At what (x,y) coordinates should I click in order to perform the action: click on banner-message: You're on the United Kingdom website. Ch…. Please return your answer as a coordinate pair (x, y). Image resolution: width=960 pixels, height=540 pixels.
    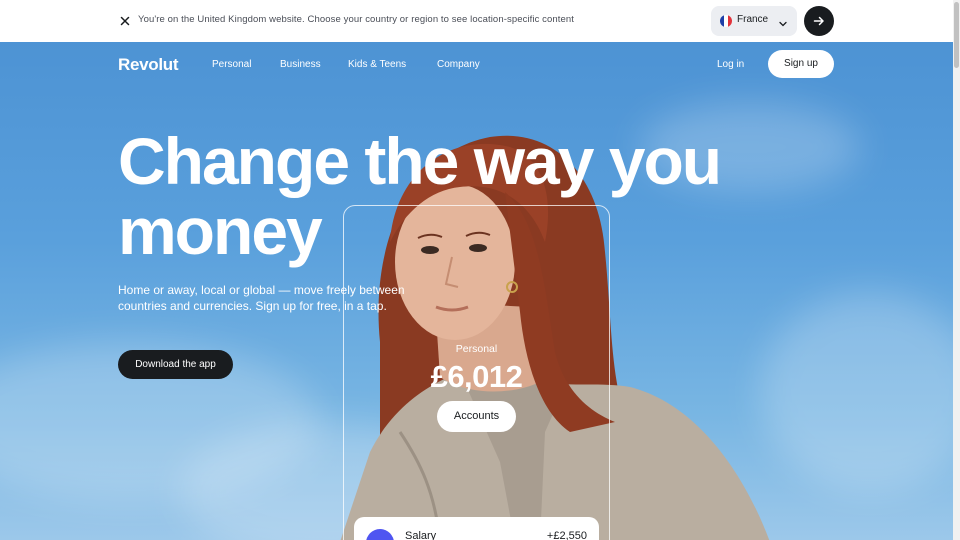
    Looking at the image, I should click on (356, 19).